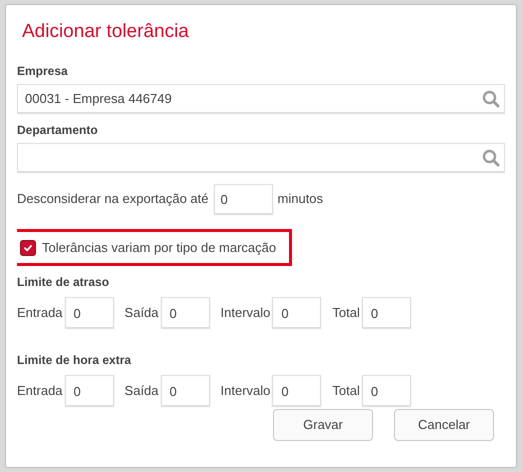 The image size is (523, 472). Describe the element at coordinates (57, 130) in the screenshot. I see `field-label: Departamento` at that location.